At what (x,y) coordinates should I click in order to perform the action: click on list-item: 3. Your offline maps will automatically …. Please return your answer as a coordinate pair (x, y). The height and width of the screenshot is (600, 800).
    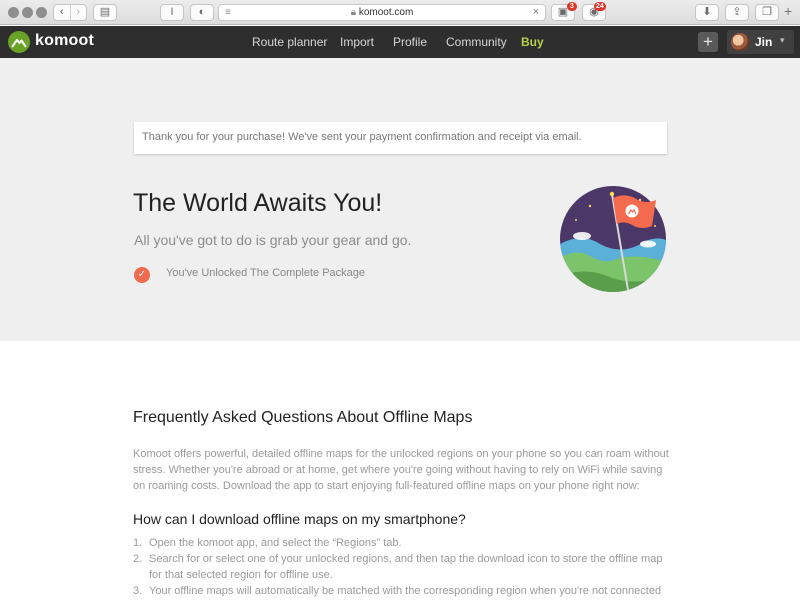
    Looking at the image, I should click on (403, 591).